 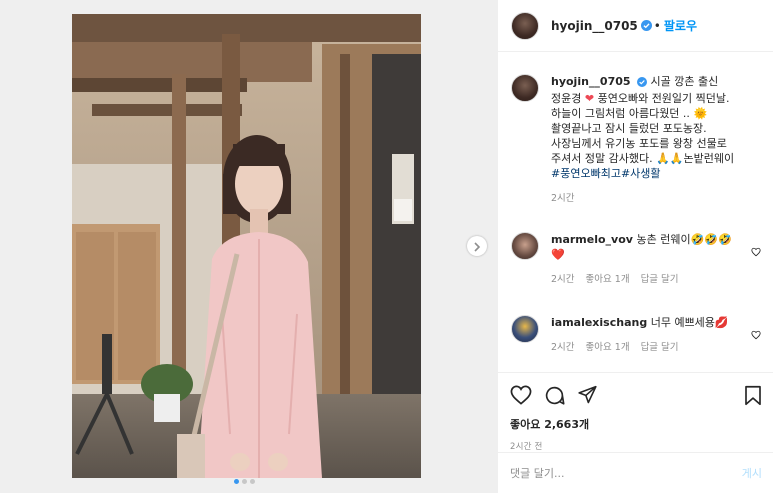 I want to click on comment-username: iamalexischang, so click(x=599, y=322).